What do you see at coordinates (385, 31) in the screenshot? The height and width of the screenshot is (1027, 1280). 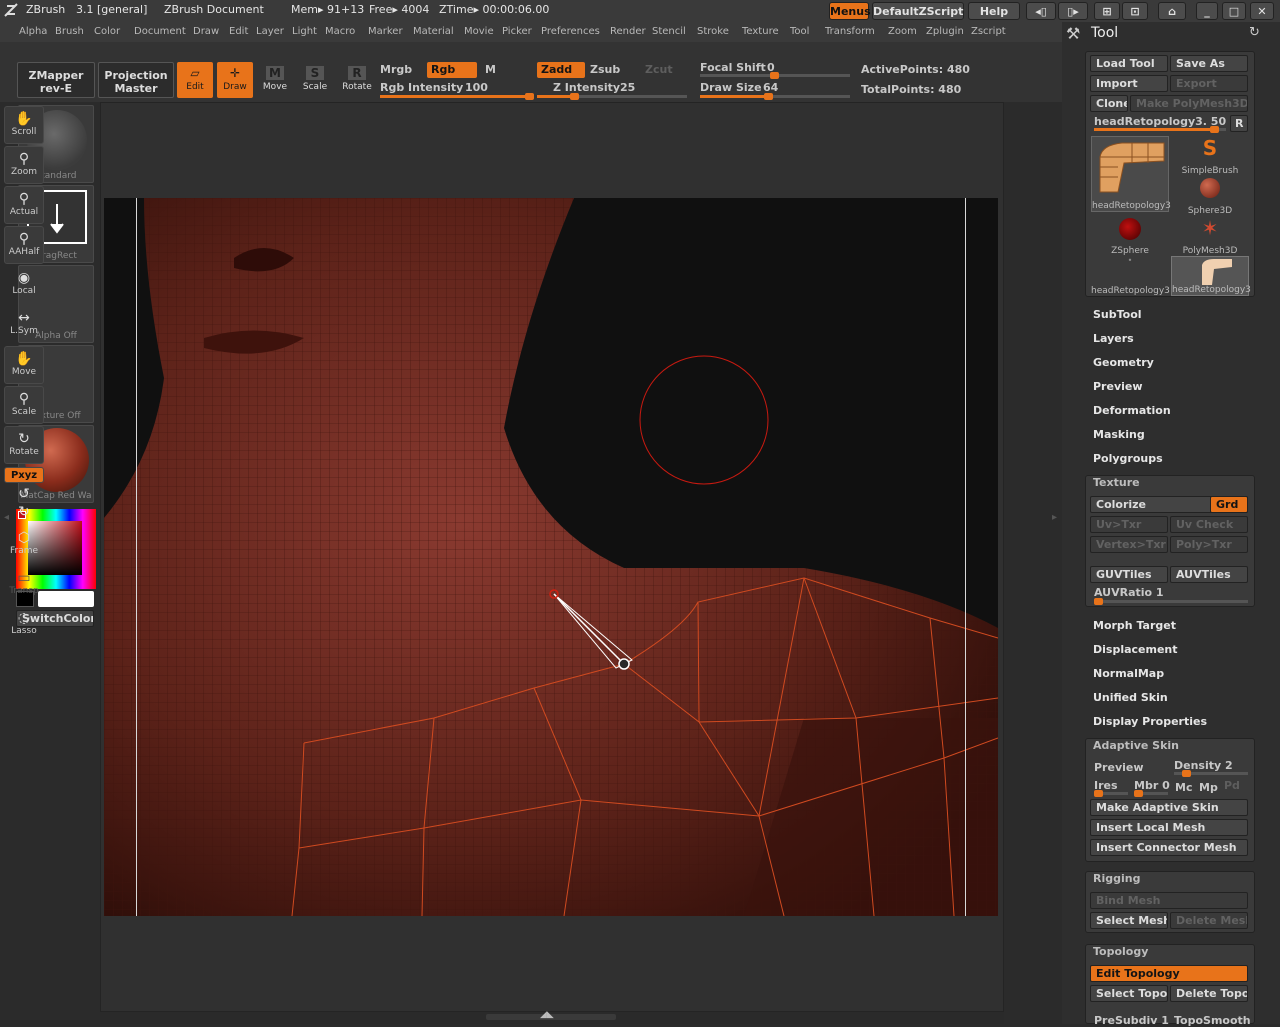 I see `menu-marker: Marker` at bounding box center [385, 31].